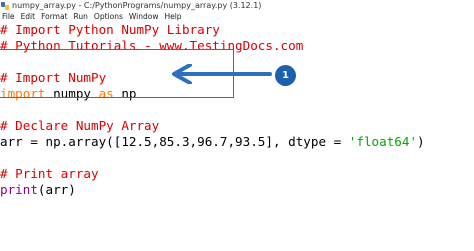  Describe the element at coordinates (237, 16) in the screenshot. I see `menu-bar: File Edit Format Run Options Window Help` at that location.